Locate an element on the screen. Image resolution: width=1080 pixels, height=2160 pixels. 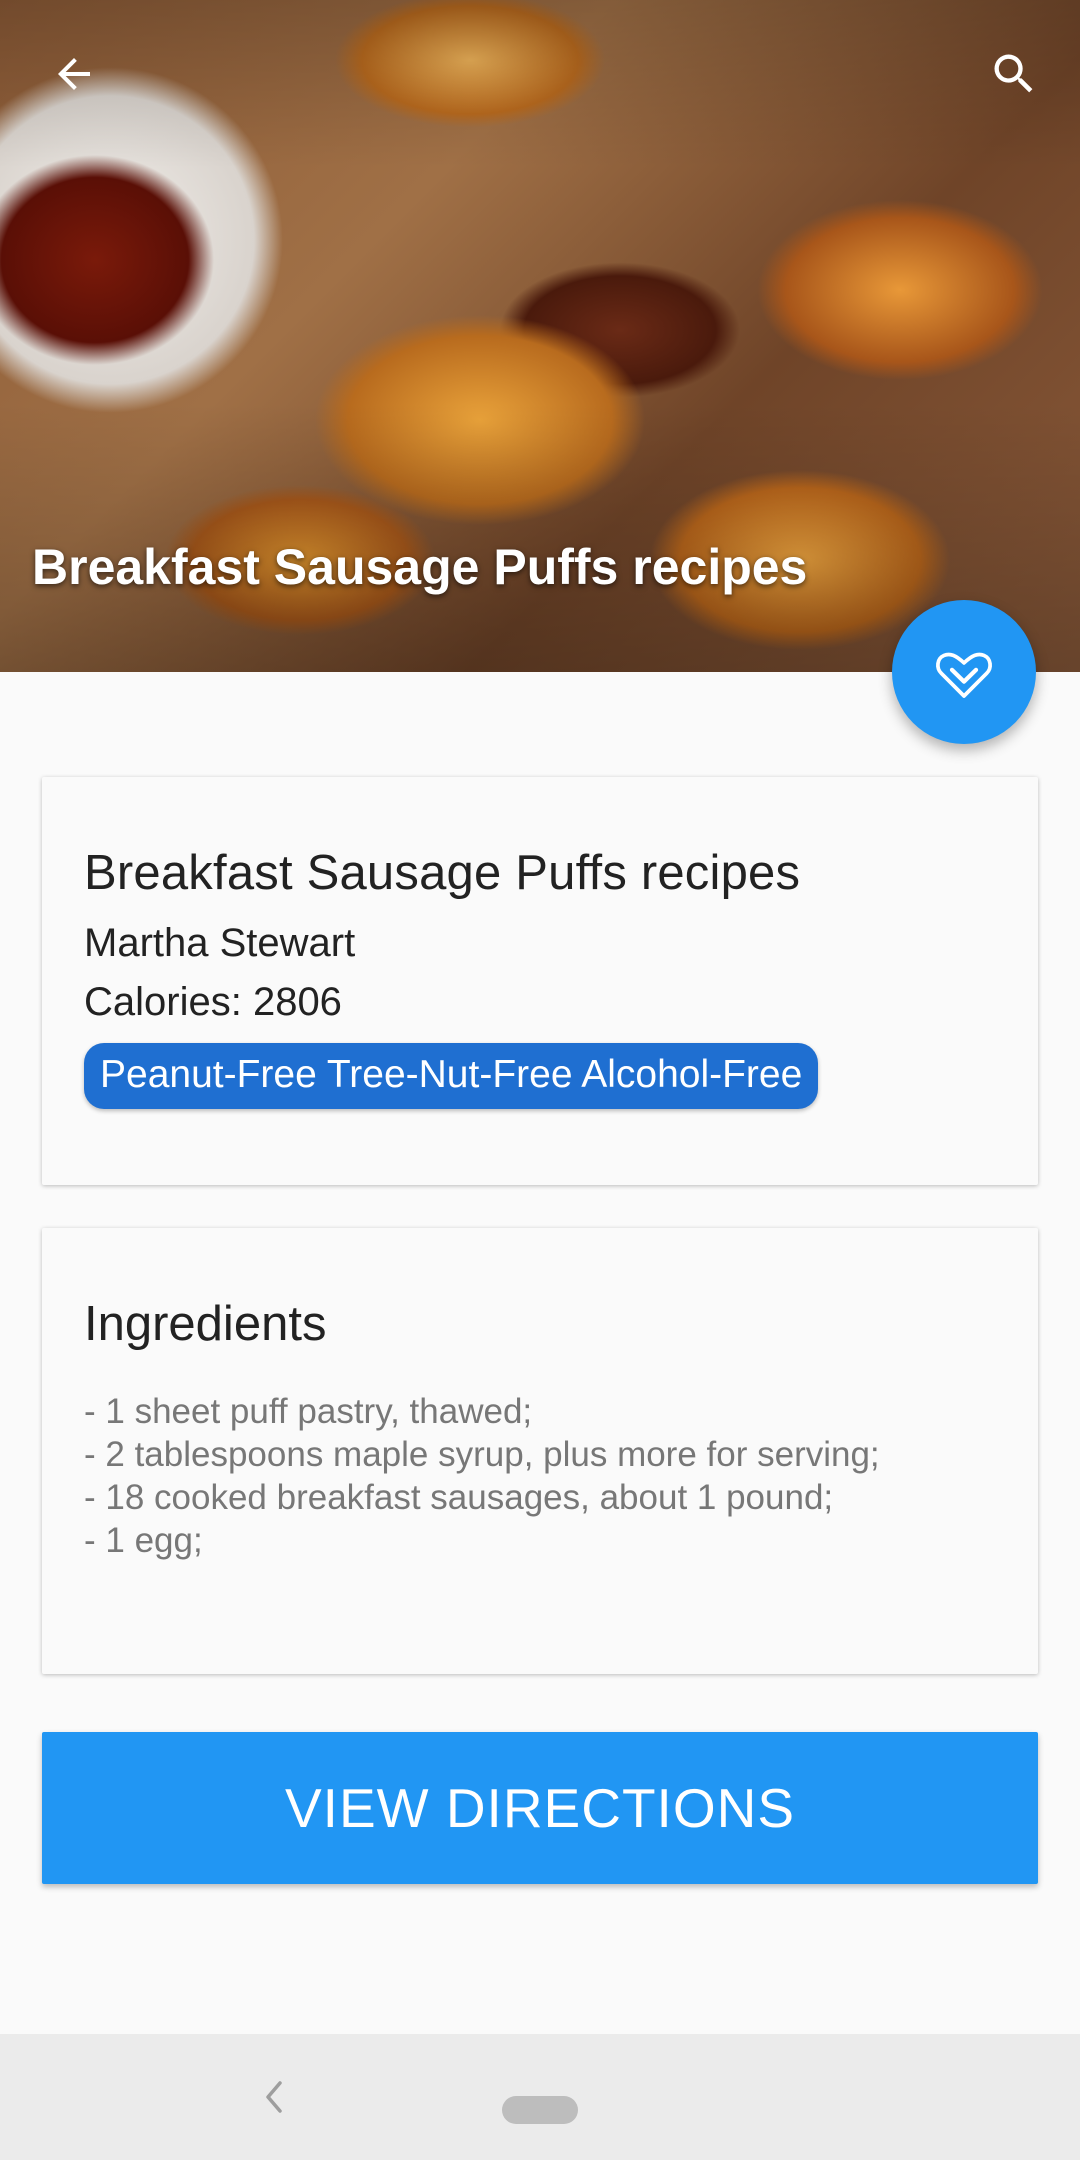
view-directions-button: VIEW DIRECTIONS is located at coordinates (540, 1808).